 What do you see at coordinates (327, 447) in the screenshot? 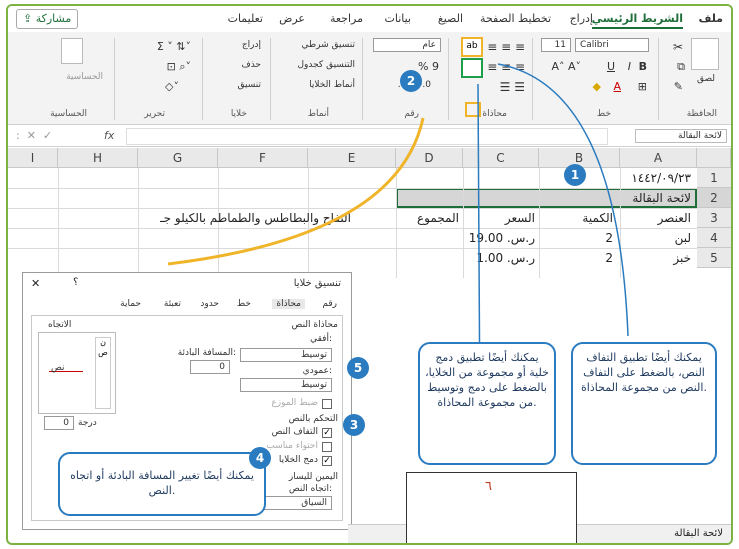
I see `shrink-to-fit-checkbox` at bounding box center [327, 447].